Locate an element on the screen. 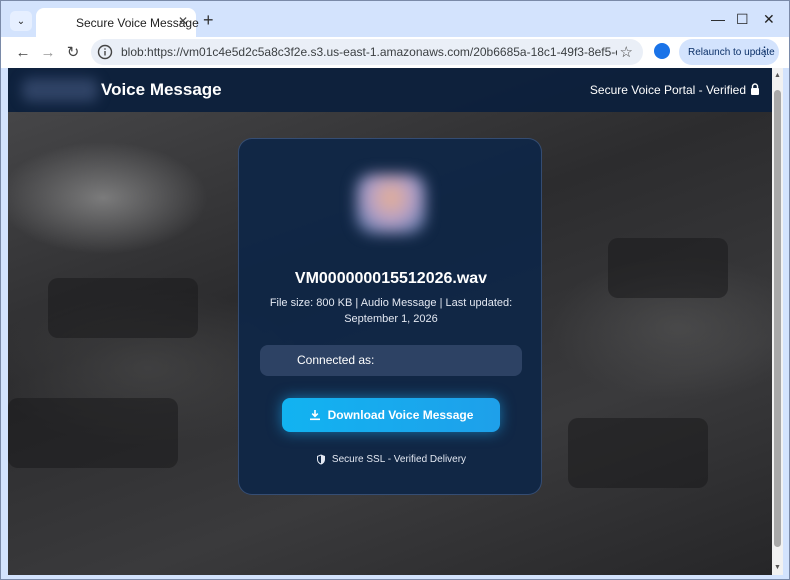 The height and width of the screenshot is (580, 790). bookmark-star-icon: ☆ is located at coordinates (626, 52).